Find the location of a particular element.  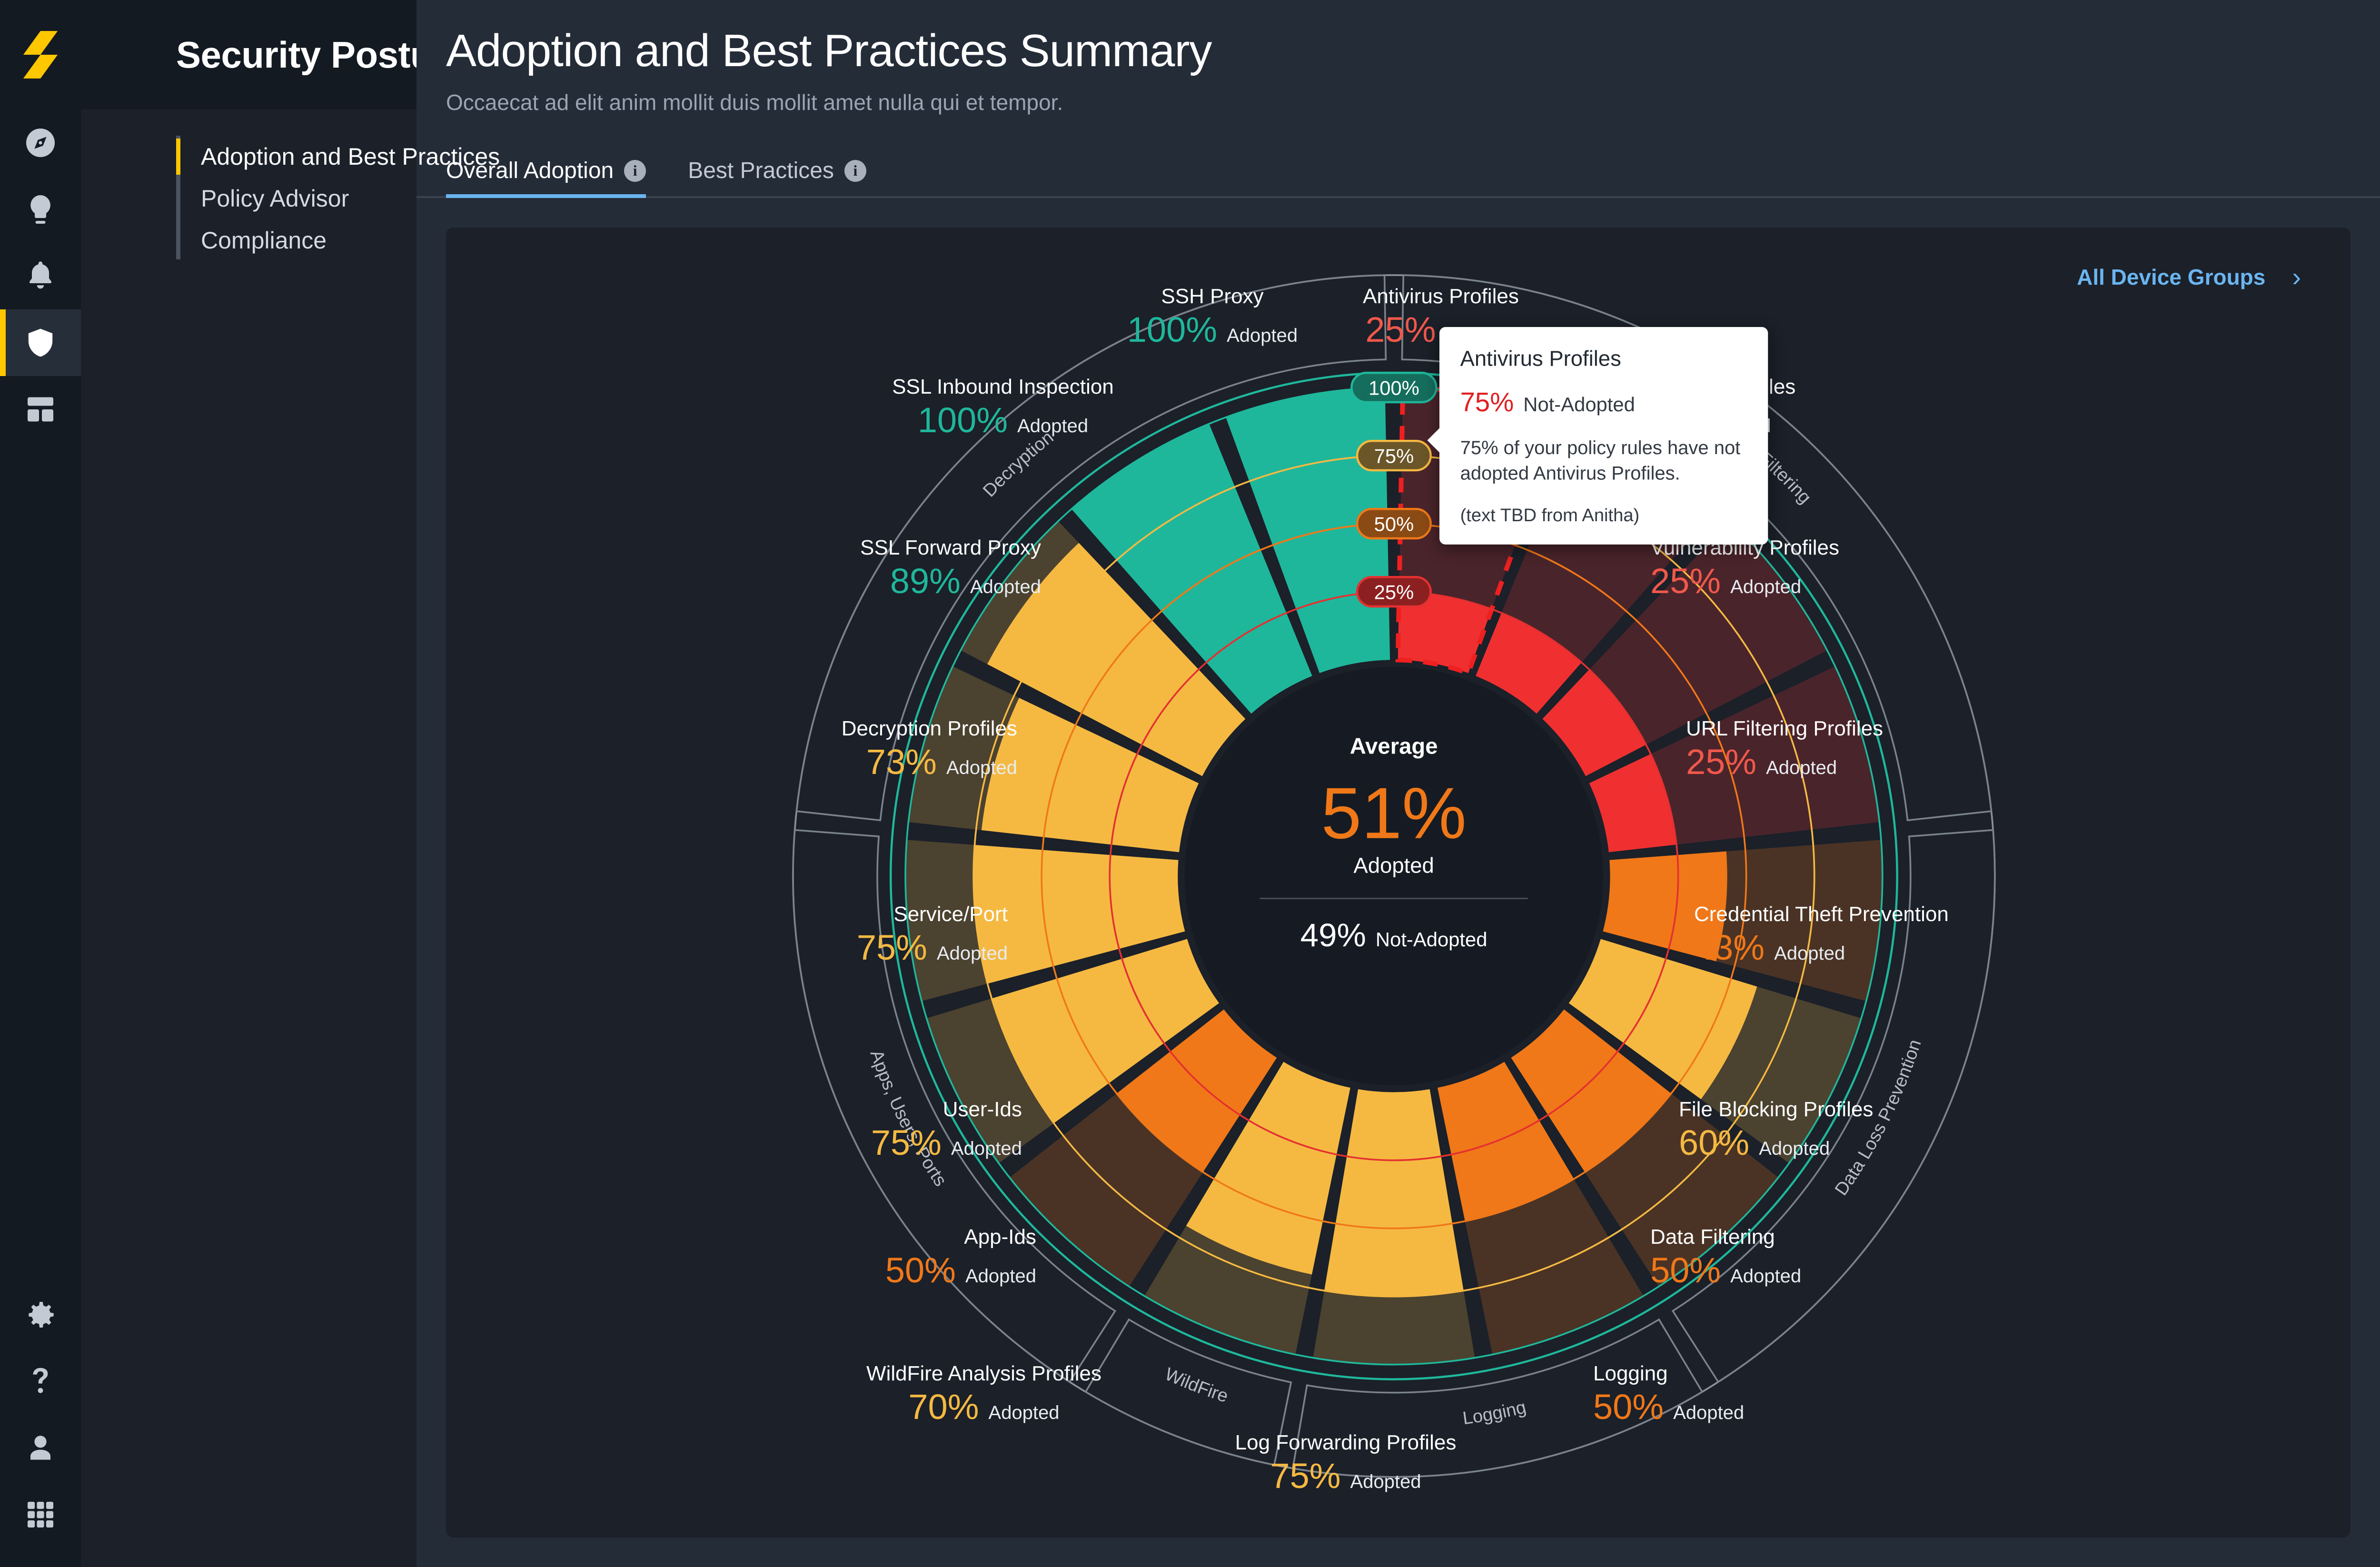

rail-item-compass is located at coordinates (40, 142).